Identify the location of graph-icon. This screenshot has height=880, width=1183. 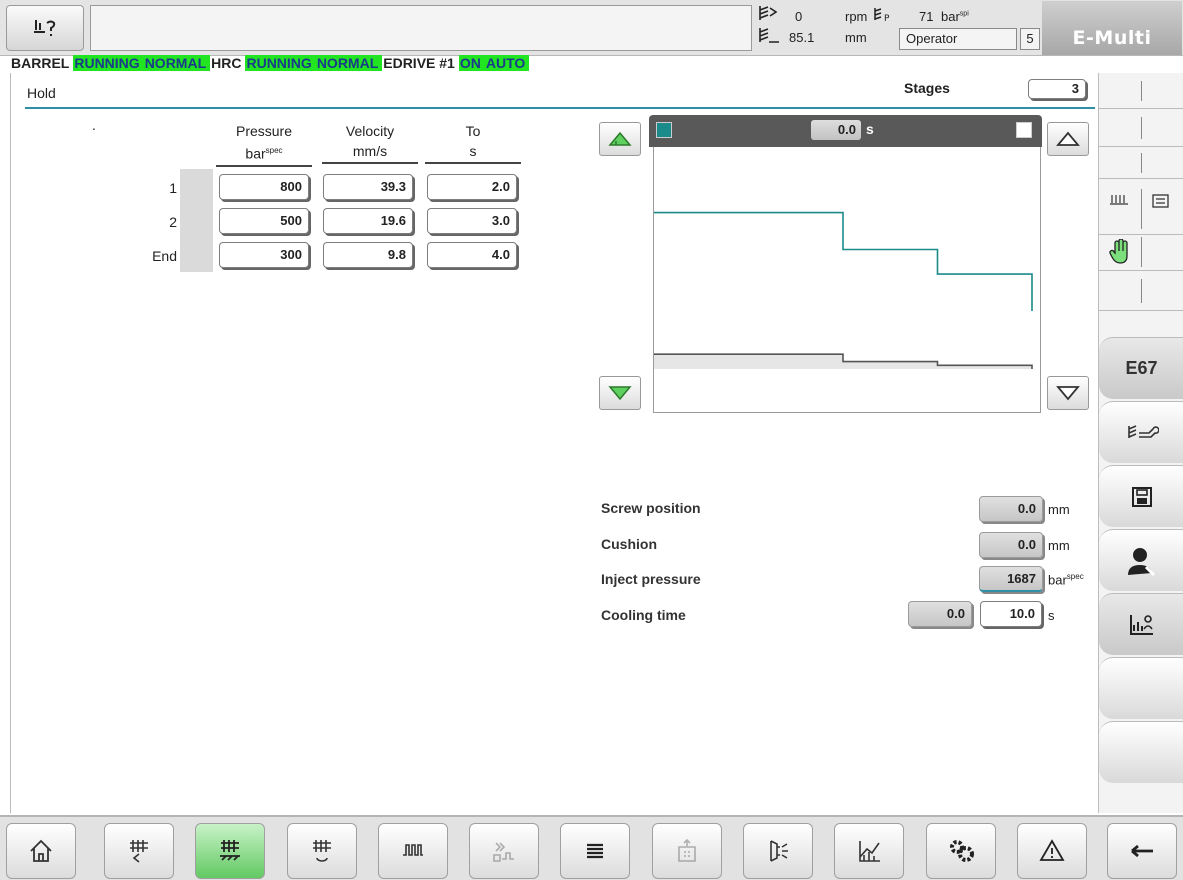
(869, 851).